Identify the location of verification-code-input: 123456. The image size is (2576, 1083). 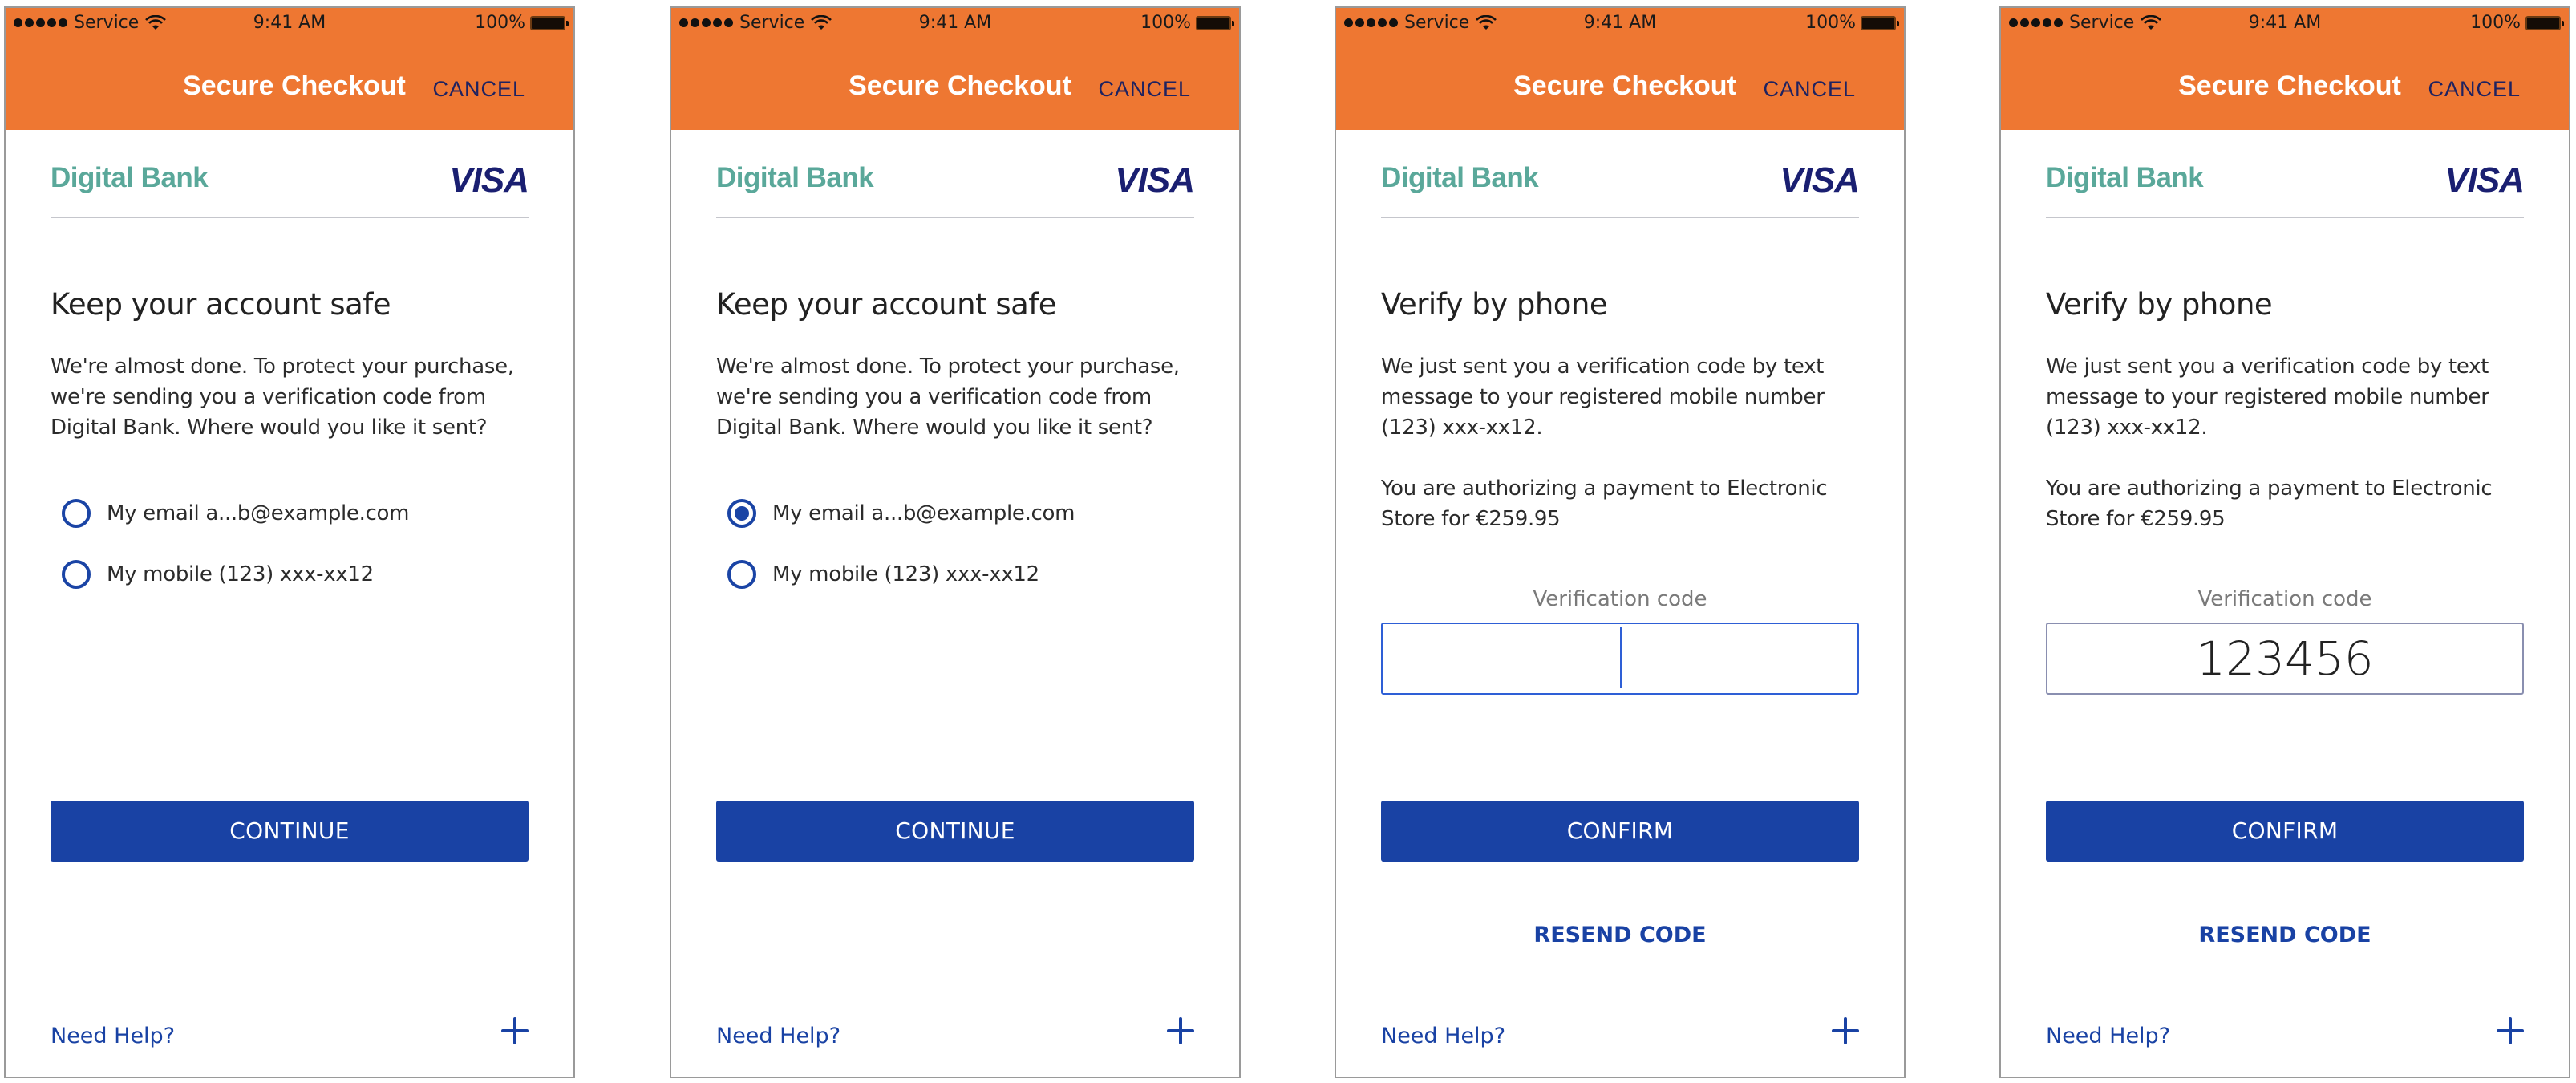
(2285, 659).